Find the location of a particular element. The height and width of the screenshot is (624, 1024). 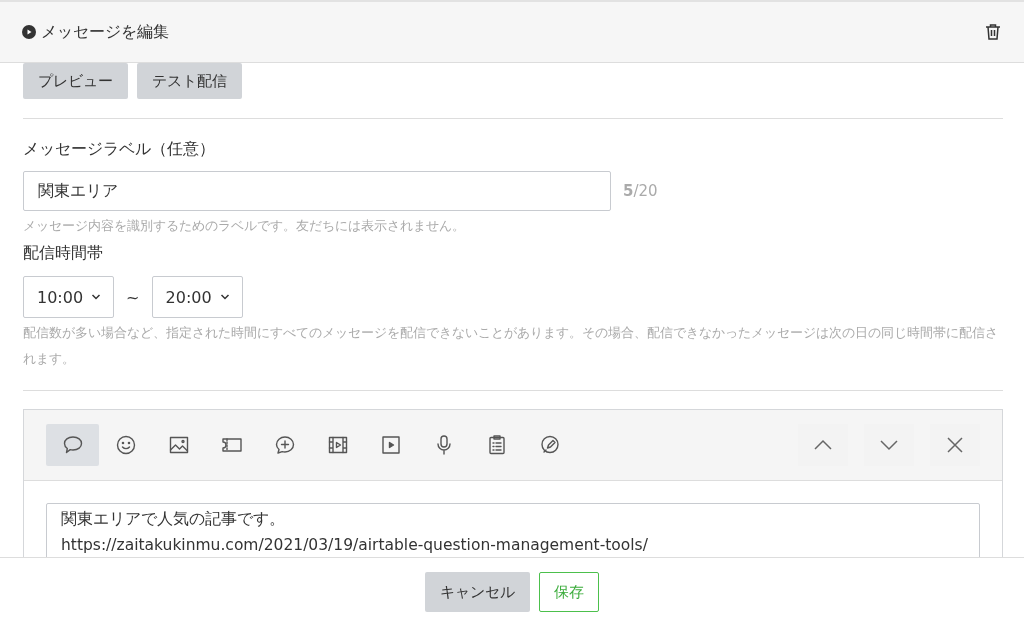

field-label: 配信時間帯 is located at coordinates (63, 253).